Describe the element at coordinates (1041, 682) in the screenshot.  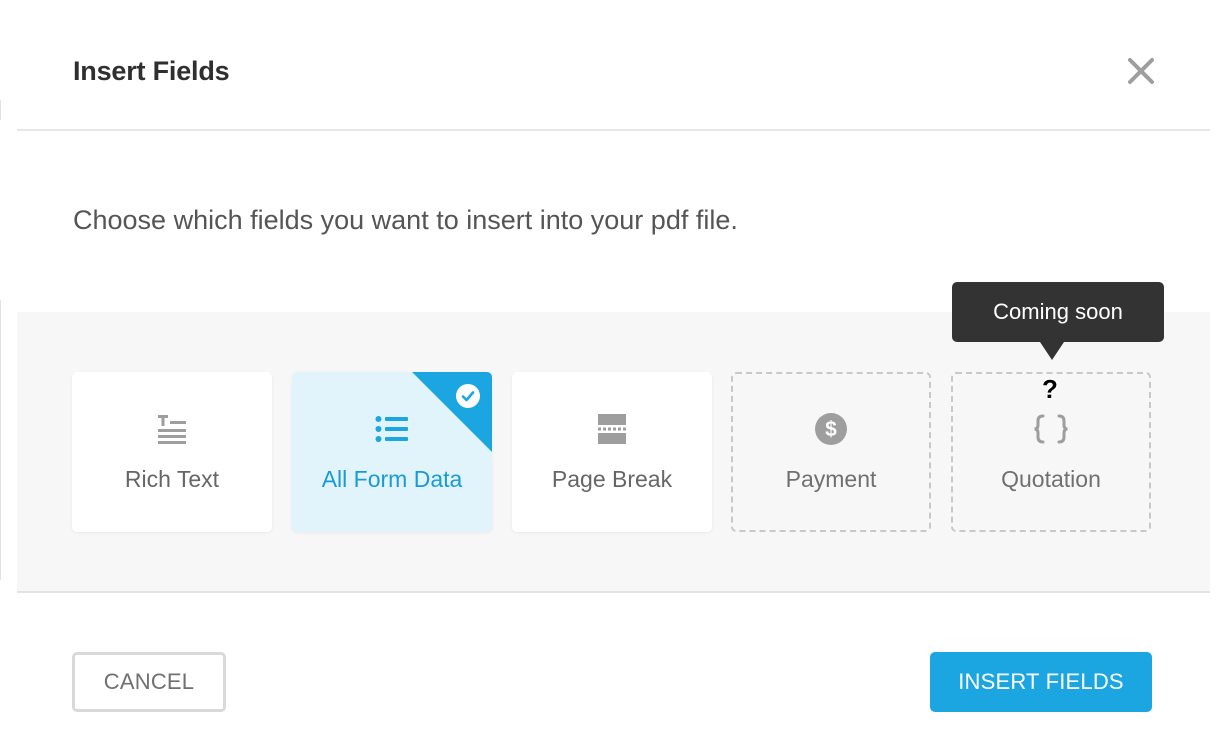
I see `insert-fields-button: INSERT FIELDS` at that location.